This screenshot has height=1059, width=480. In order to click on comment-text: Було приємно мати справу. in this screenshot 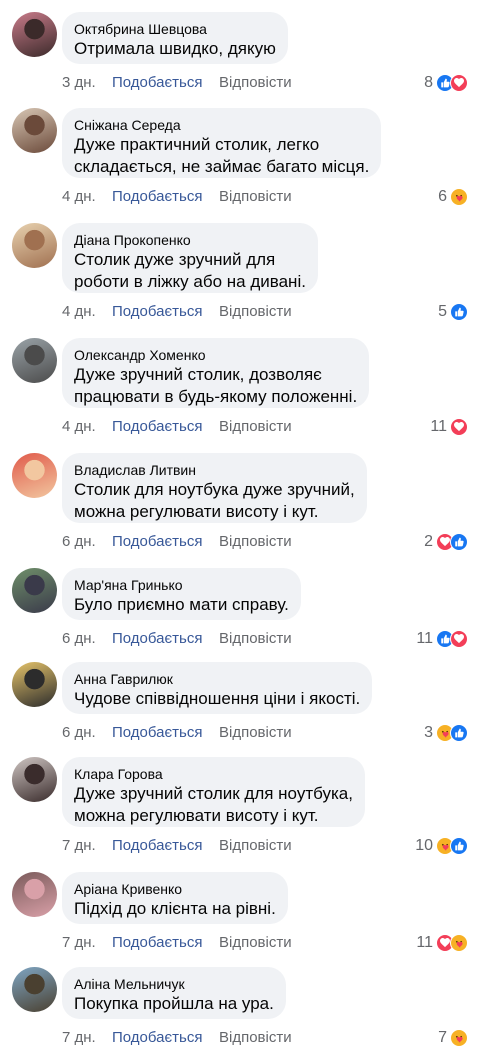, I will do `click(181, 604)`.